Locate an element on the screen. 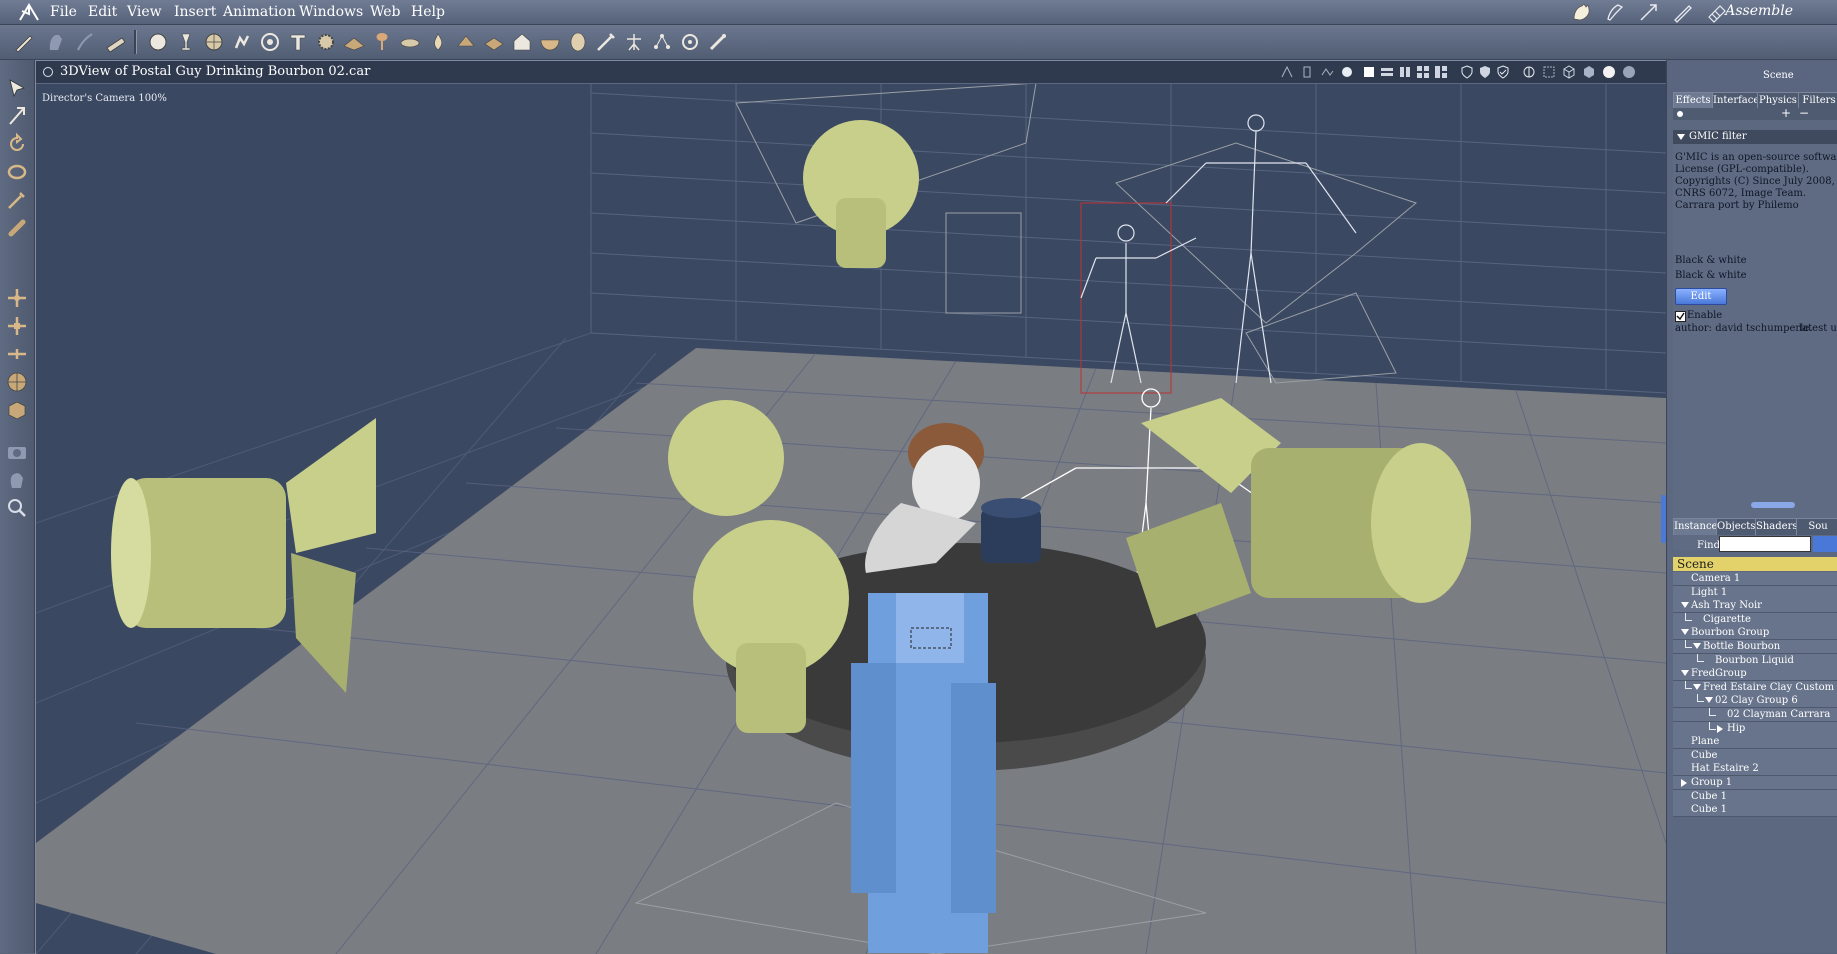 The image size is (1837, 954). blue-block-figure is located at coordinates (923, 773).